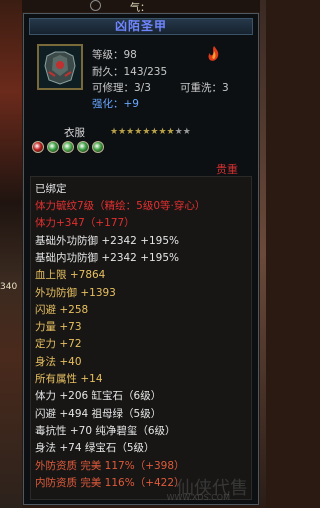  What do you see at coordinates (95, 5) in the screenshot?
I see `gear-icon` at bounding box center [95, 5].